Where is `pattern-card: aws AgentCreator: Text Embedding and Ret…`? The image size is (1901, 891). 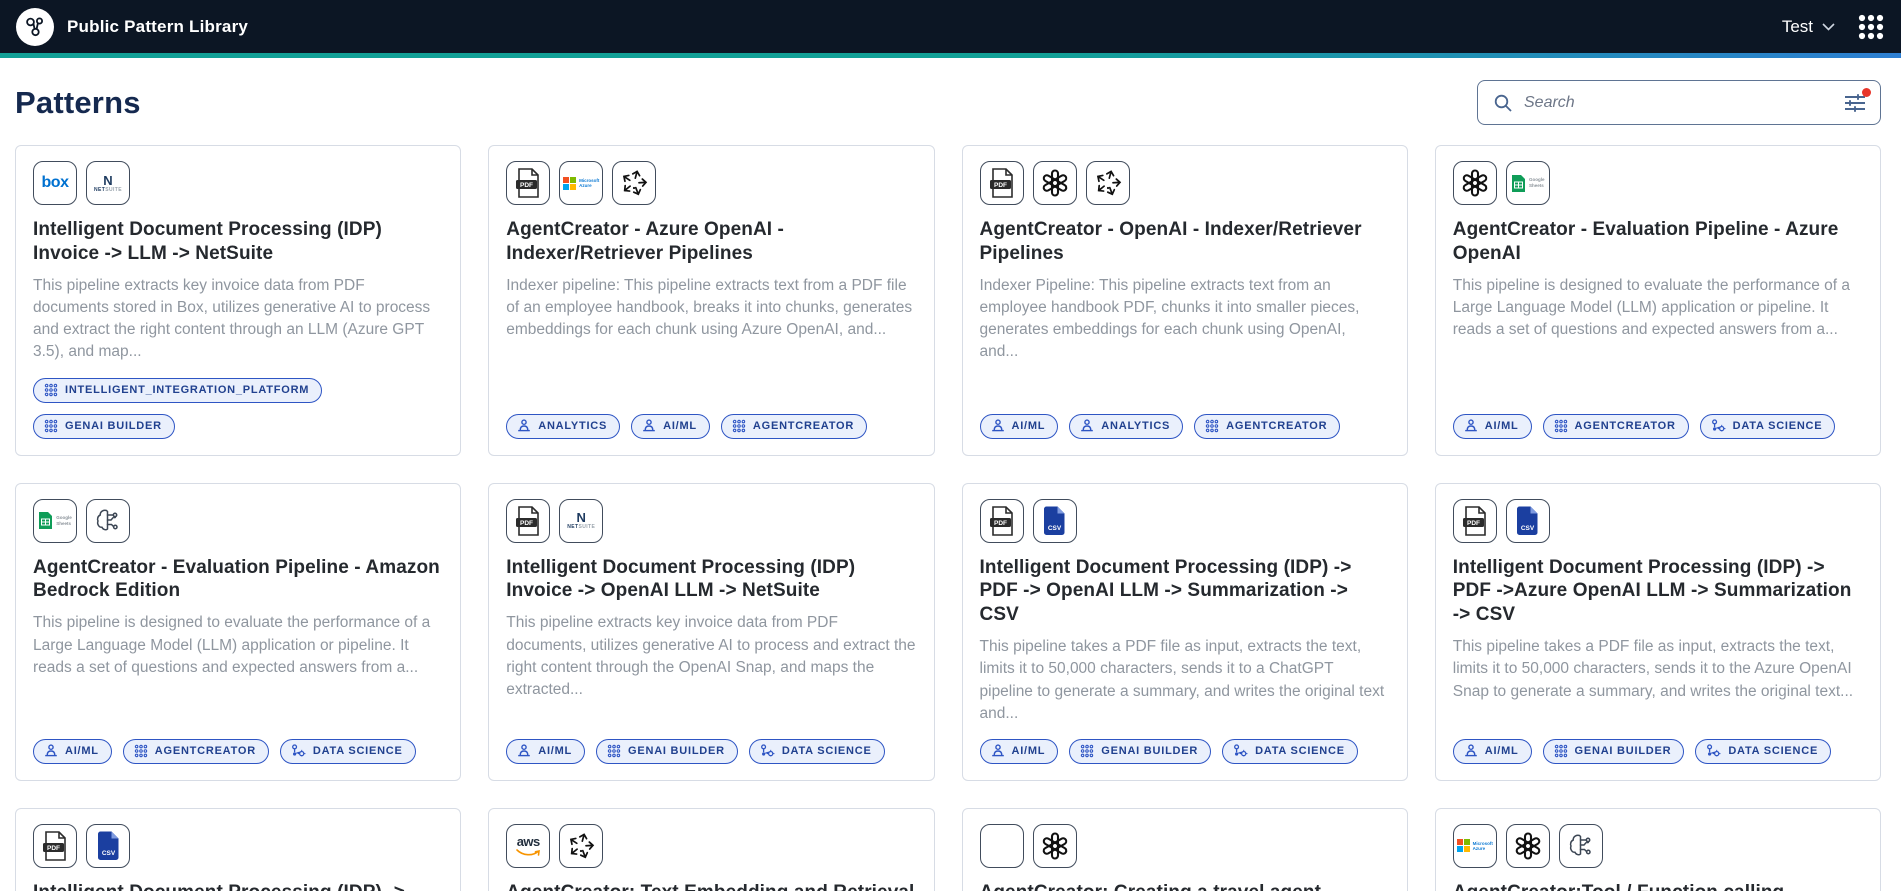 pattern-card: aws AgentCreator: Text Embedding and Ret… is located at coordinates (711, 849).